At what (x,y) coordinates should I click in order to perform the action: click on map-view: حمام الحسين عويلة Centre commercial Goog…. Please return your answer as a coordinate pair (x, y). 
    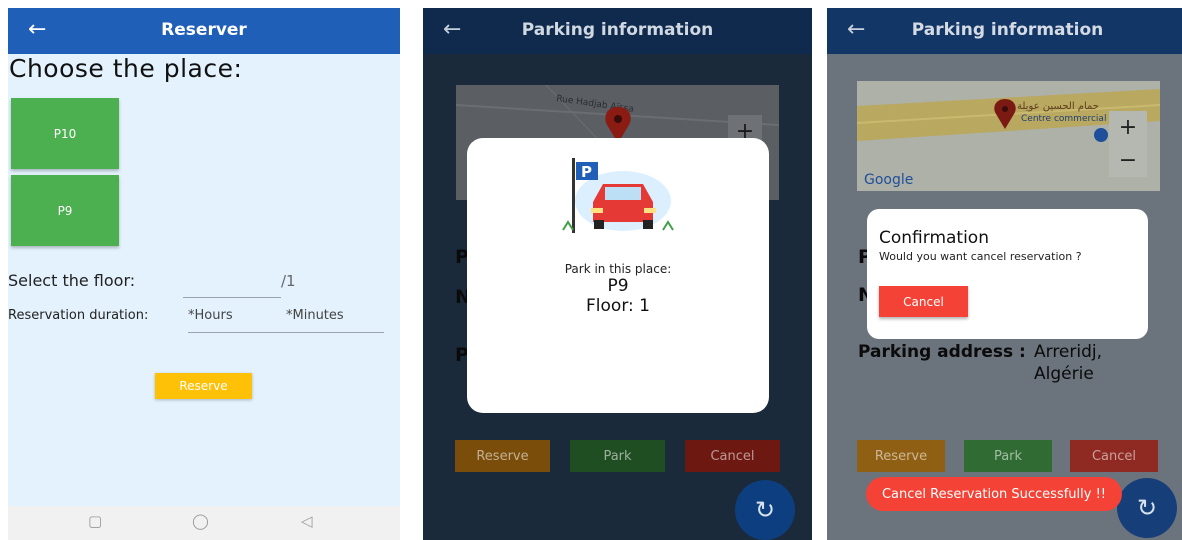
    Looking at the image, I should click on (1008, 136).